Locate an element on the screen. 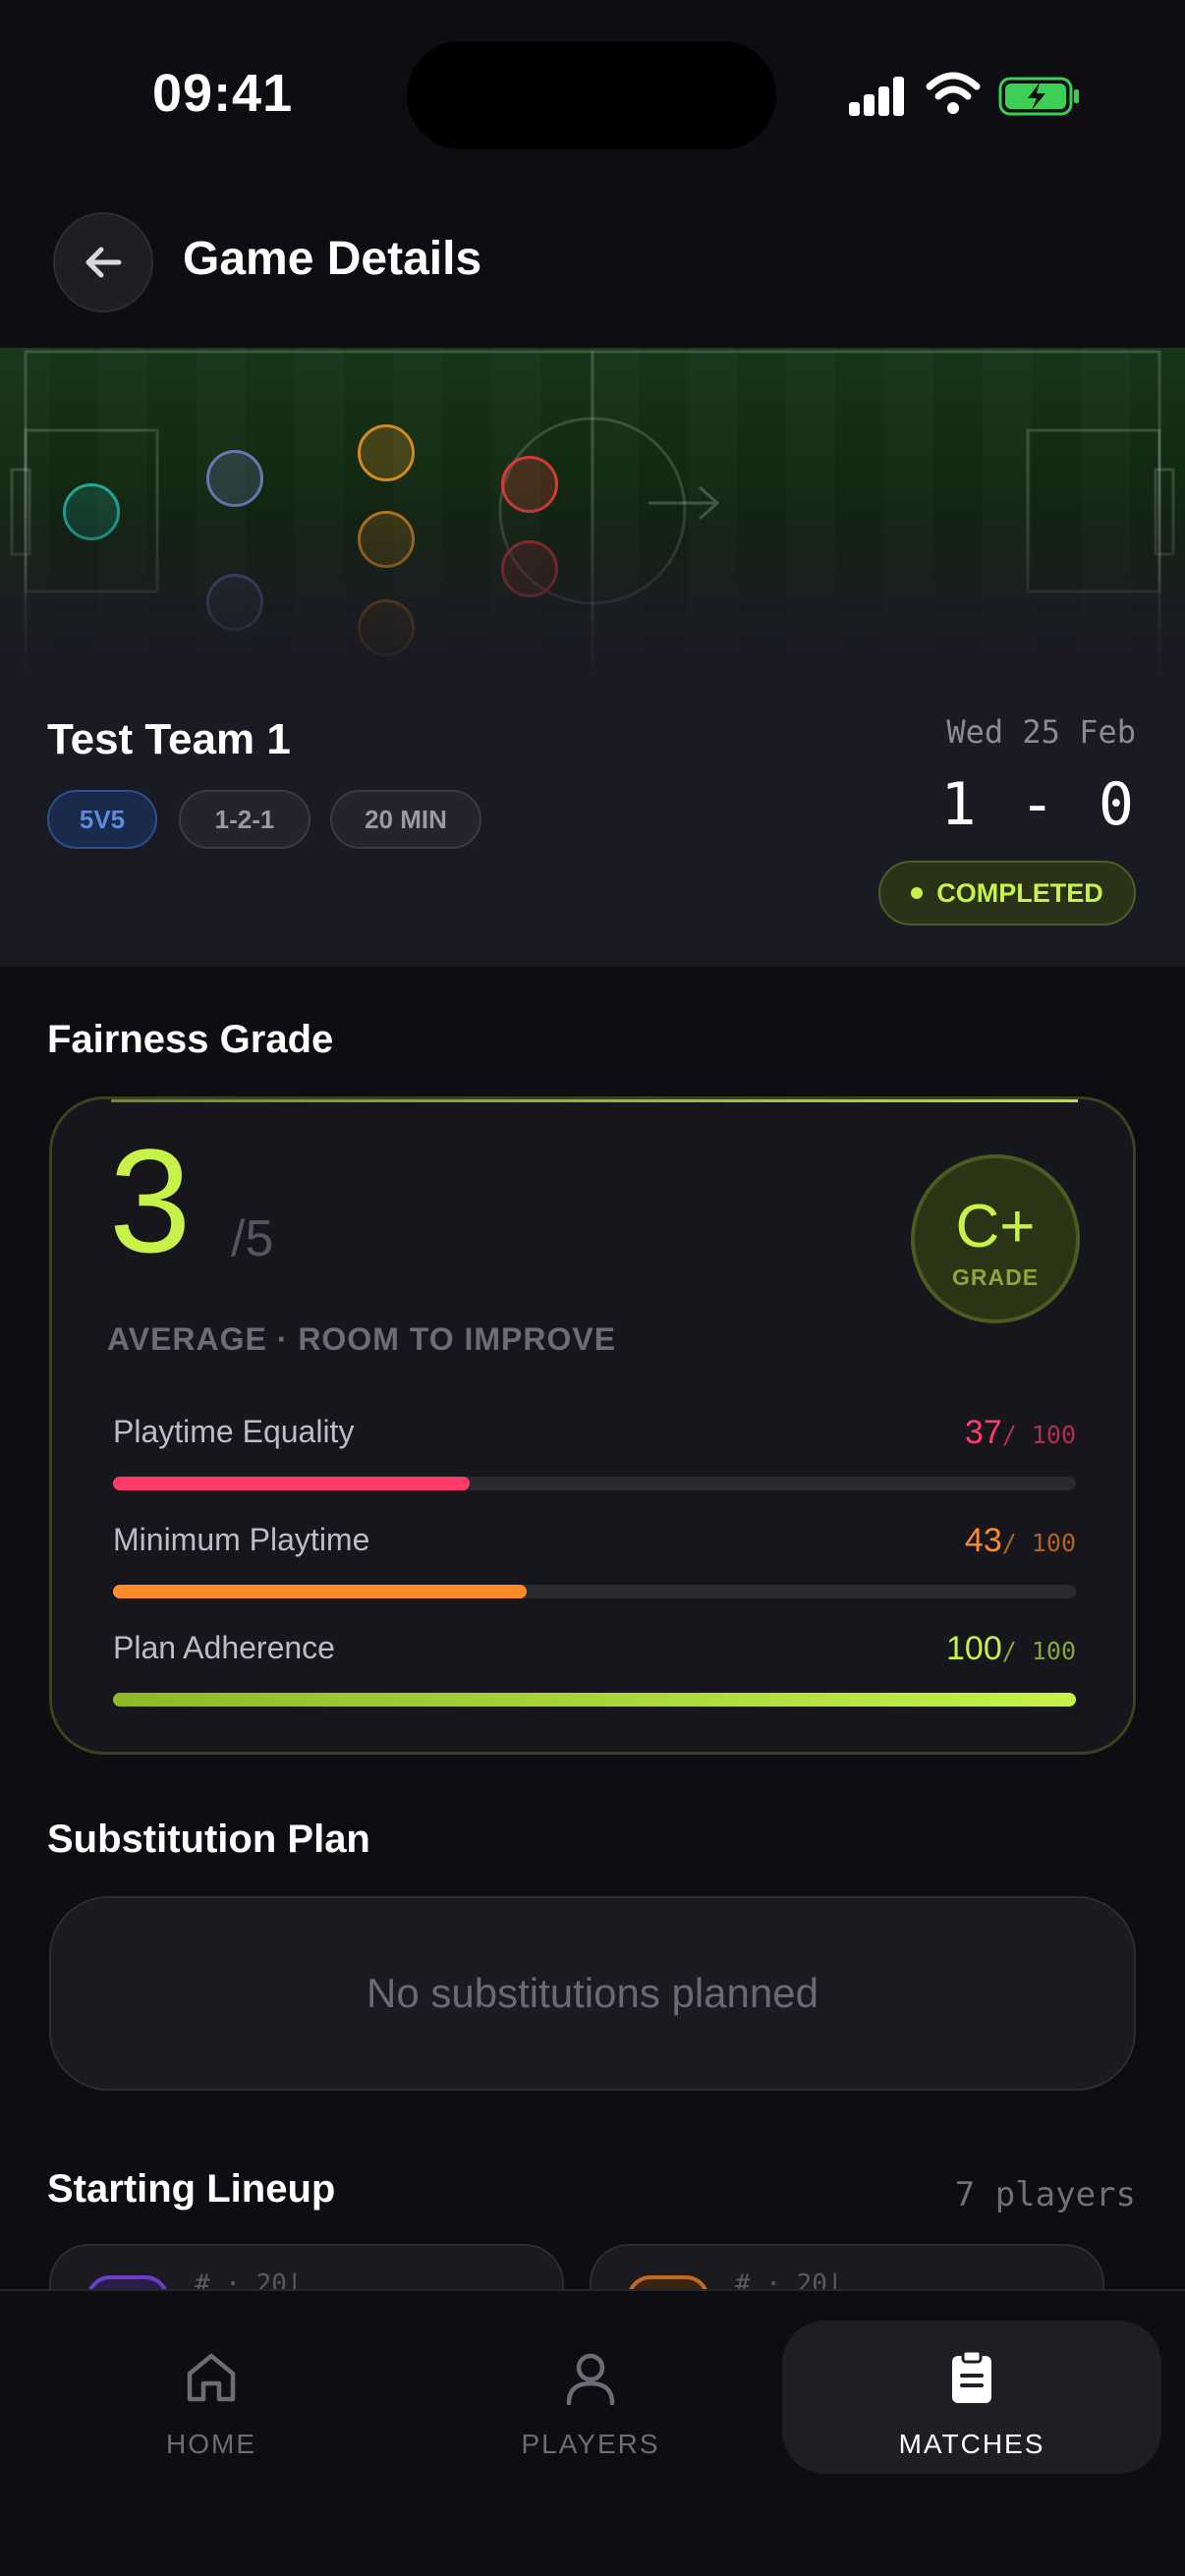 This screenshot has width=1185, height=2576. fairness-out-of: /5 is located at coordinates (253, 1238).